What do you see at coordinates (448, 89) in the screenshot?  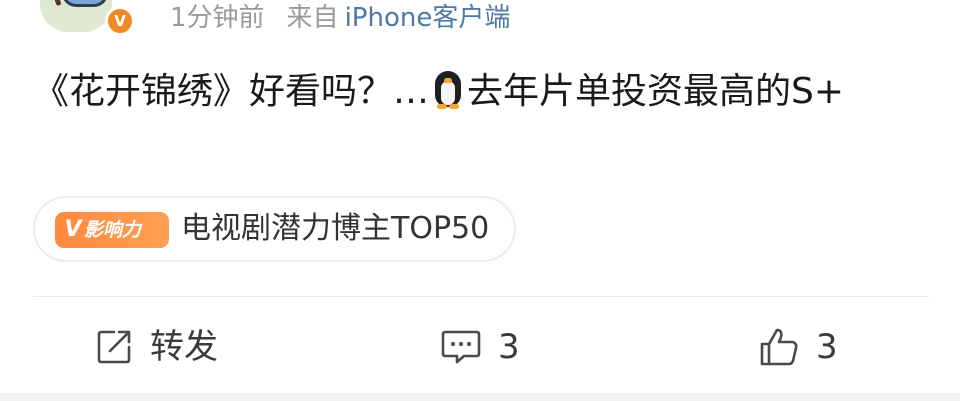 I see `penguin-emoji-icon` at bounding box center [448, 89].